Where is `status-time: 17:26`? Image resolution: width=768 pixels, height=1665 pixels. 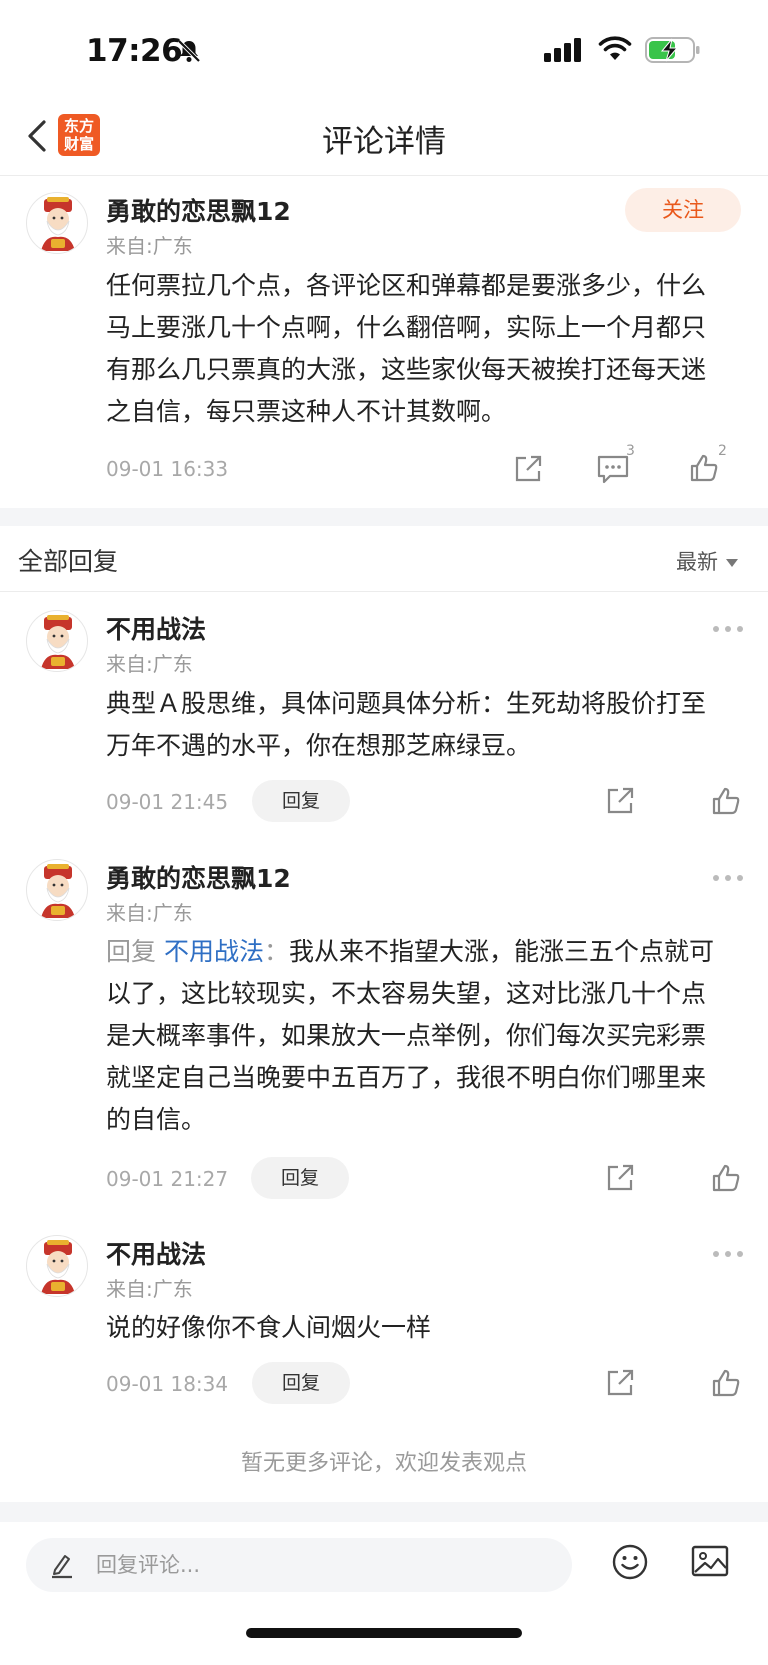
status-time: 17:26 is located at coordinates (134, 51).